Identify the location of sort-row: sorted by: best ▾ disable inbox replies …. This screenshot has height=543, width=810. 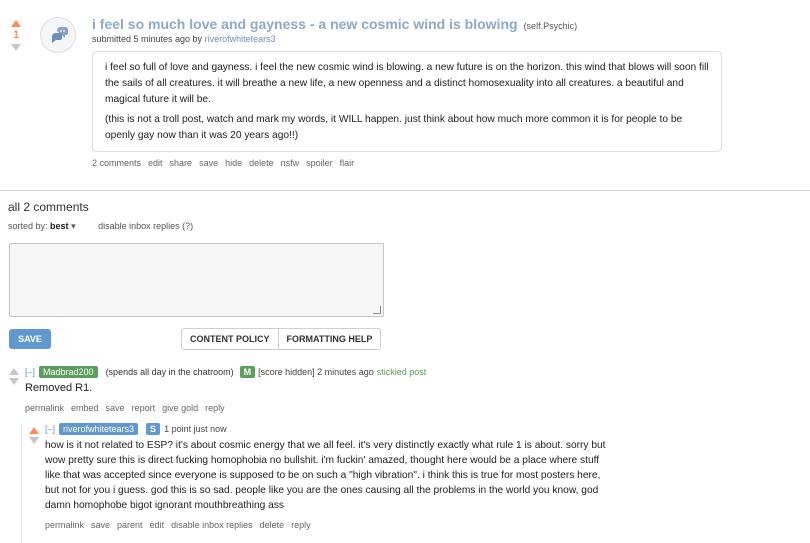
(100, 226).